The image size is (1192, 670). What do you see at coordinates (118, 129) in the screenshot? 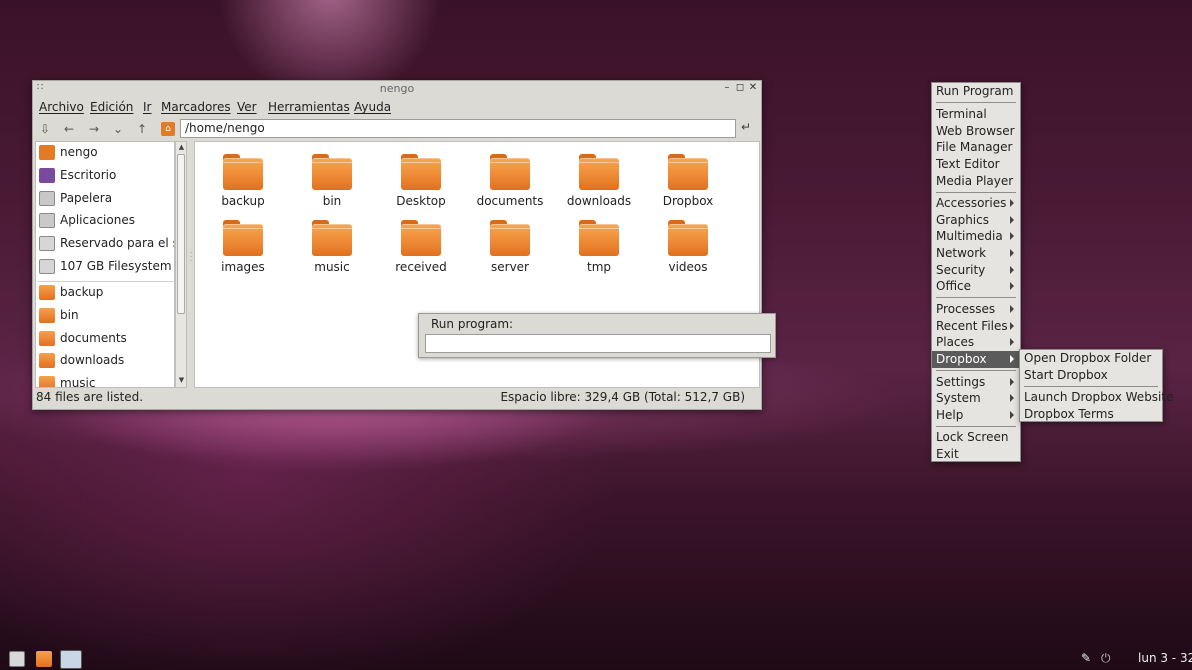
I see `history-icon: ⌄` at bounding box center [118, 129].